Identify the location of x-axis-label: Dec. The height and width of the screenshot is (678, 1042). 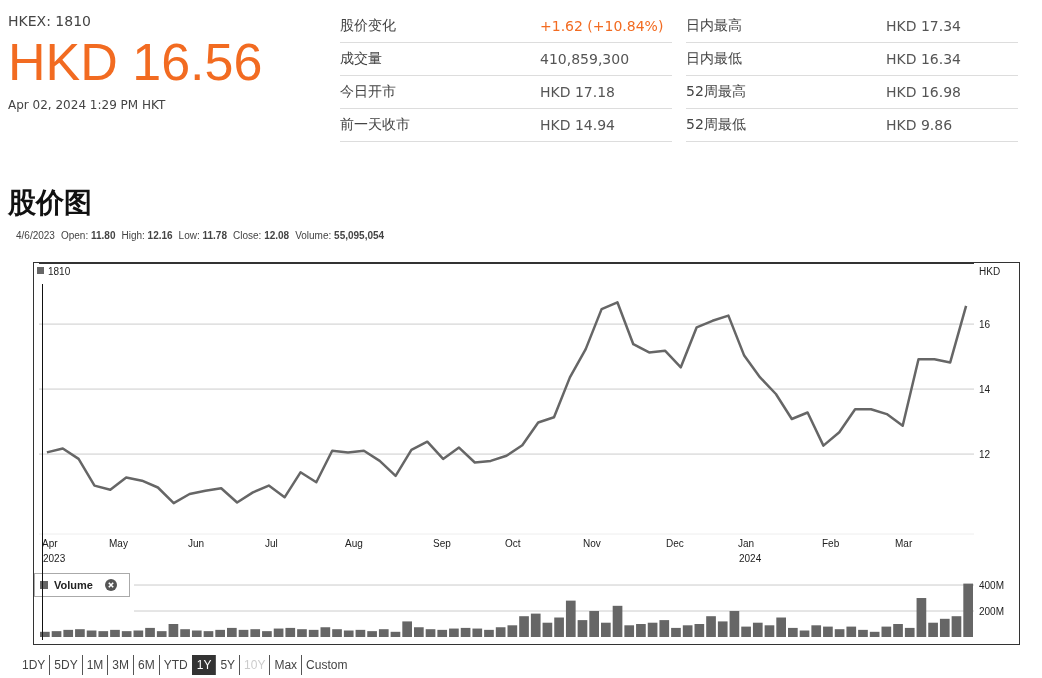
(675, 543).